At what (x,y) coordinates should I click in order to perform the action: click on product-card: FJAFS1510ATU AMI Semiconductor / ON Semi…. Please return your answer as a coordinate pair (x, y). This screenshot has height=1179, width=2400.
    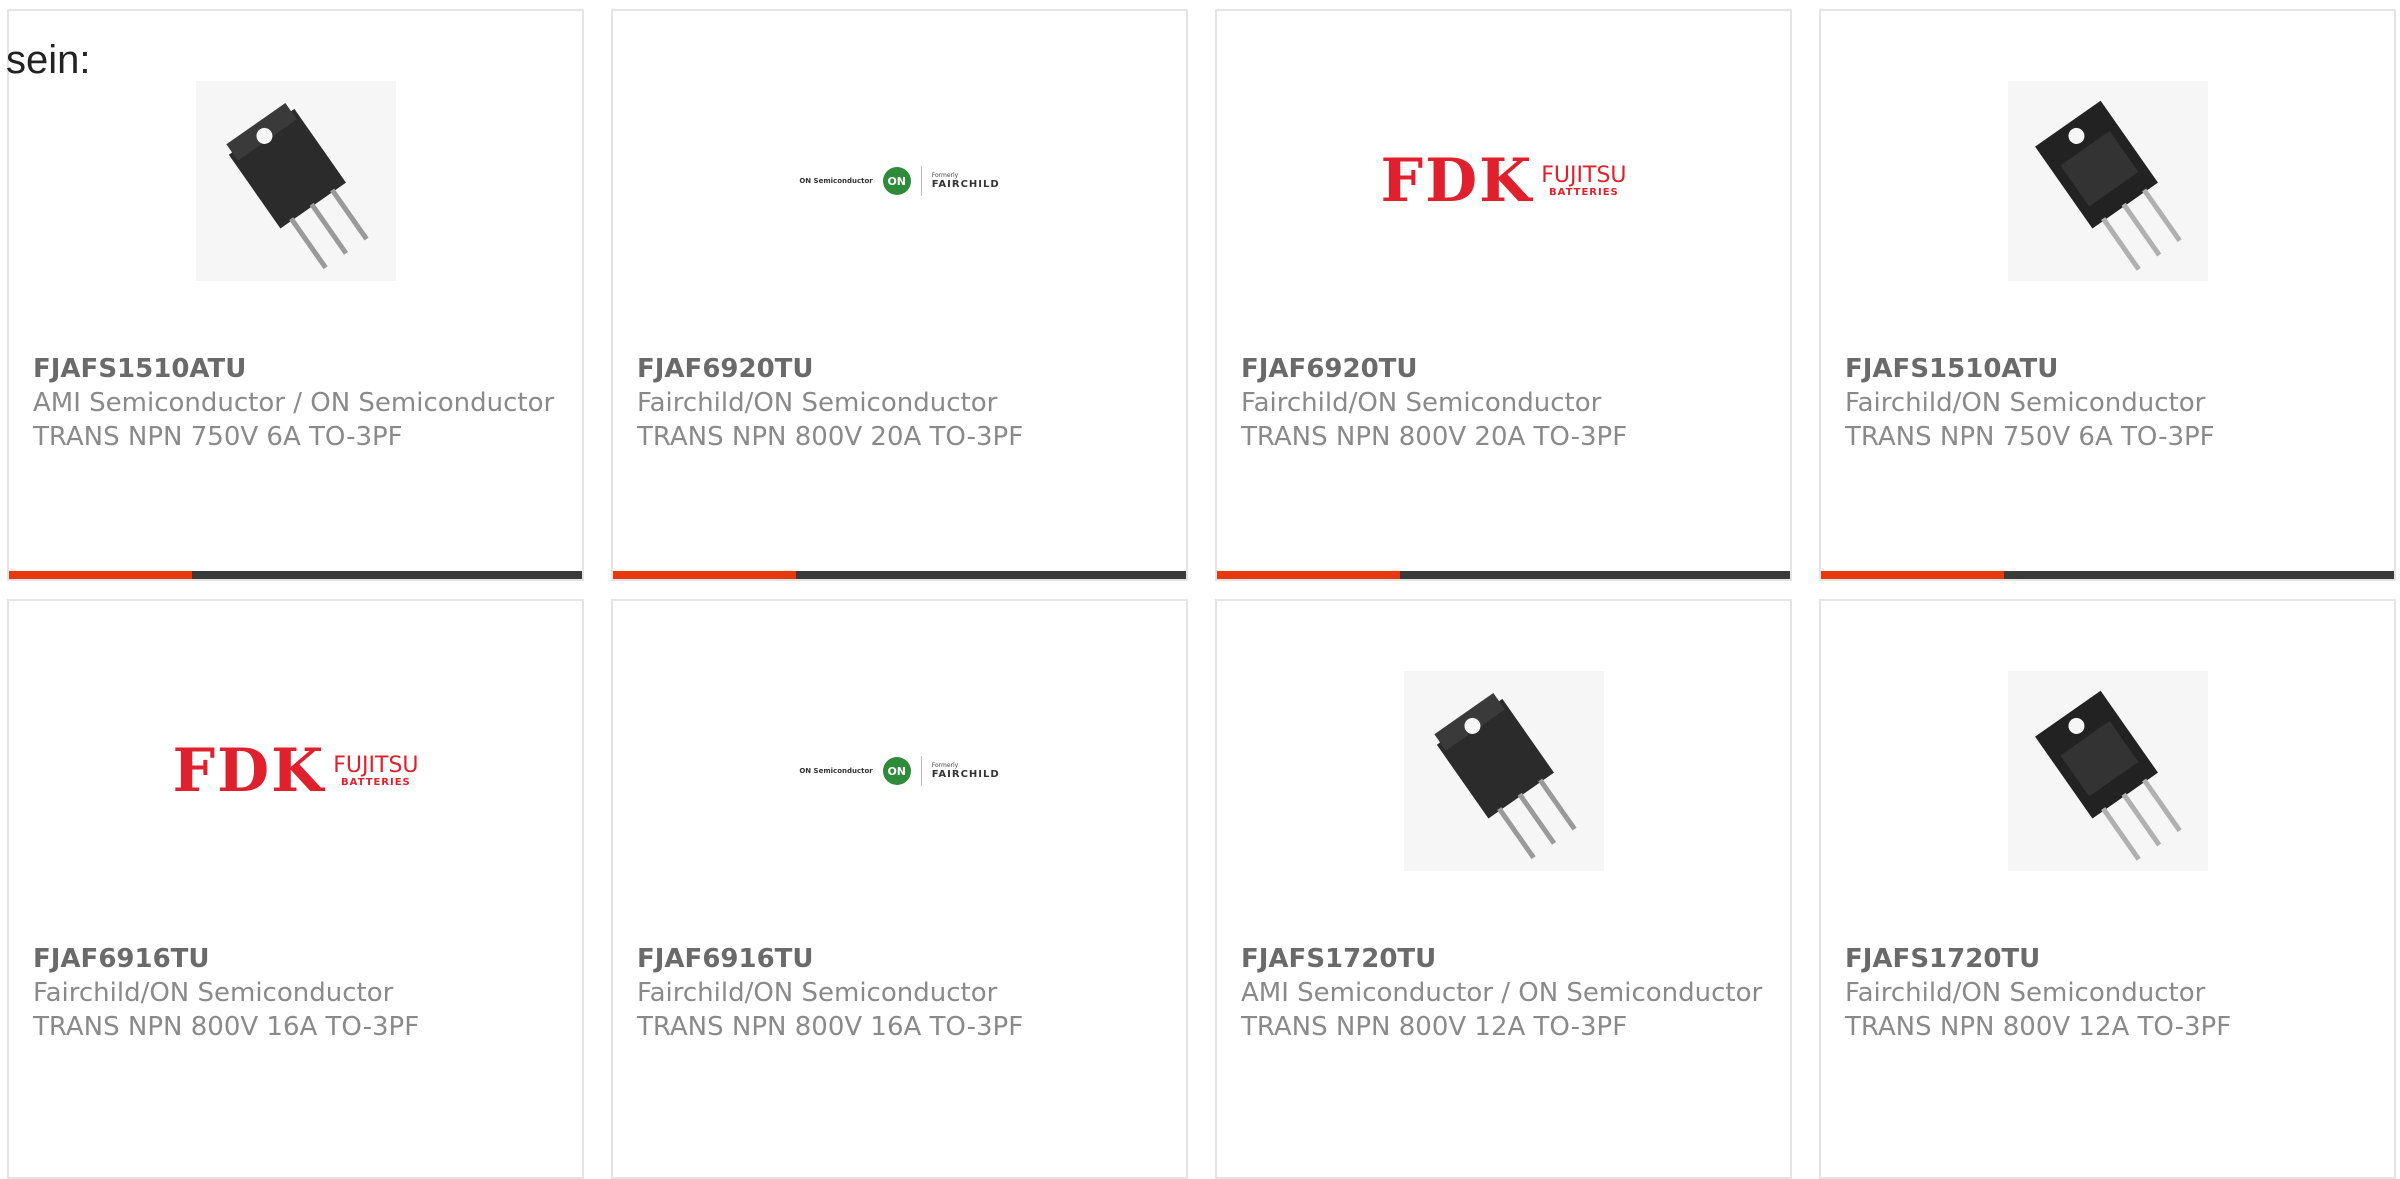
    Looking at the image, I should click on (295, 295).